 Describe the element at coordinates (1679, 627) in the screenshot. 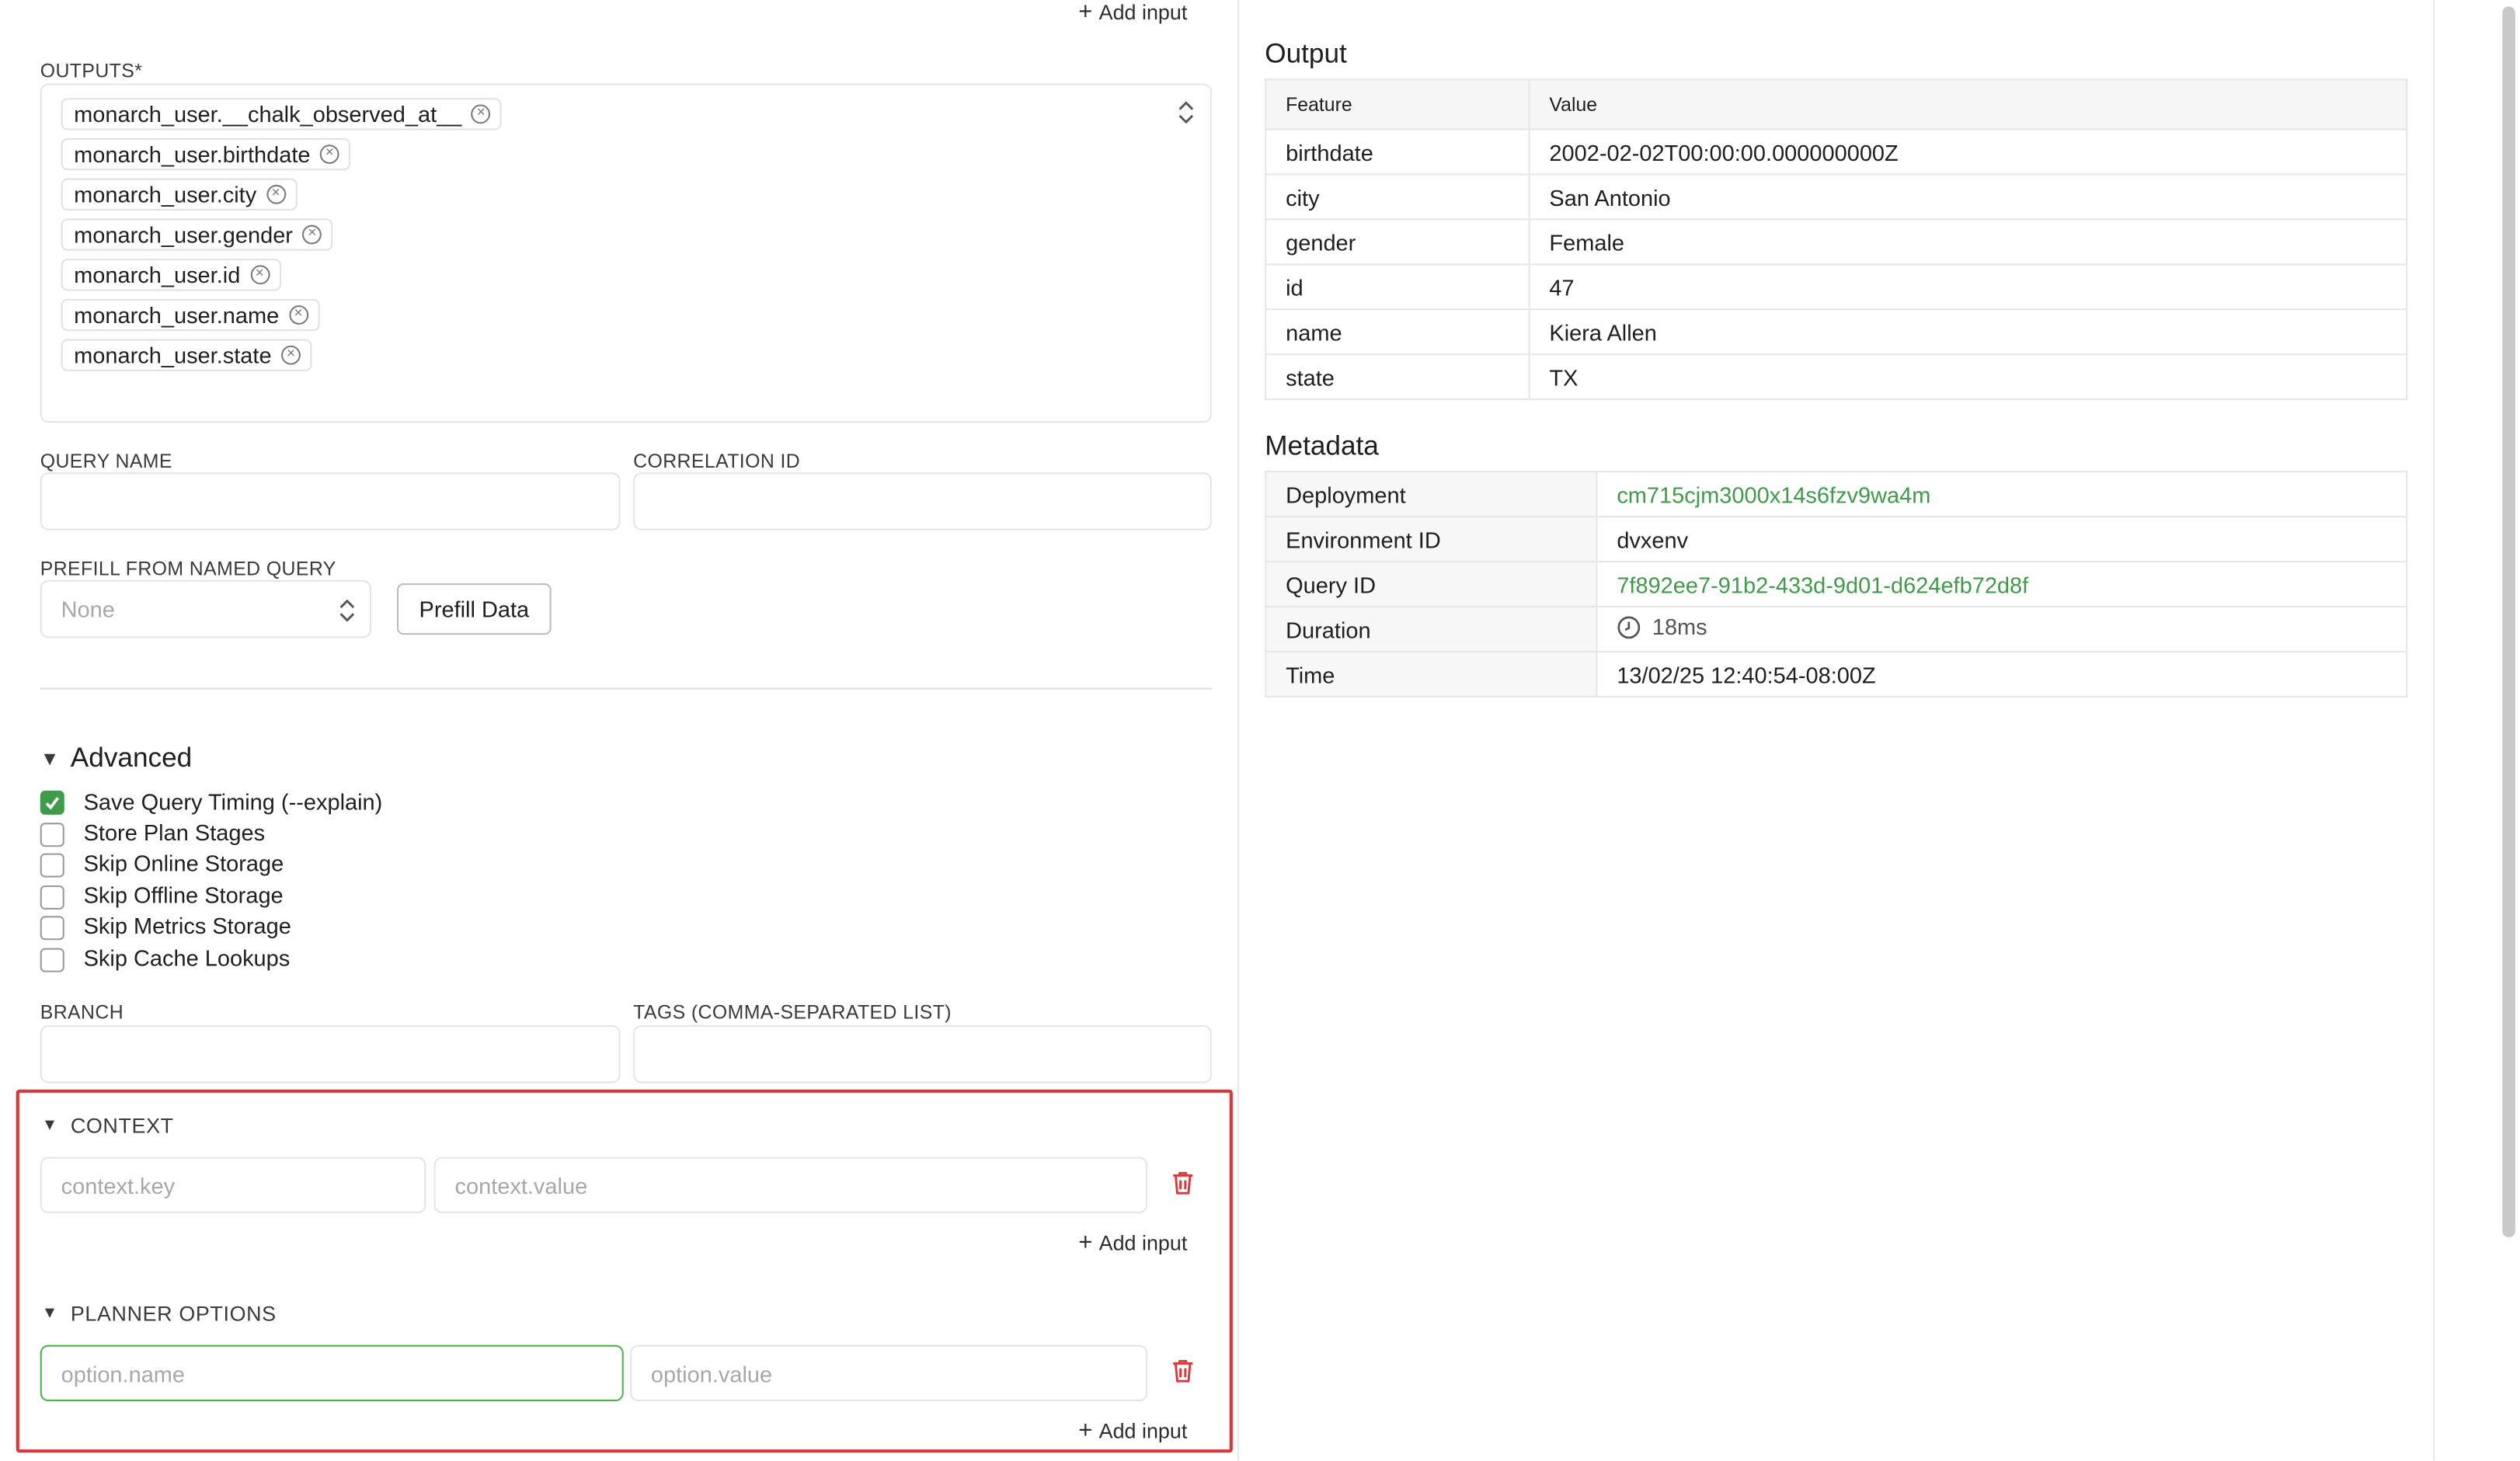

I see `duration-value: 18ms` at that location.